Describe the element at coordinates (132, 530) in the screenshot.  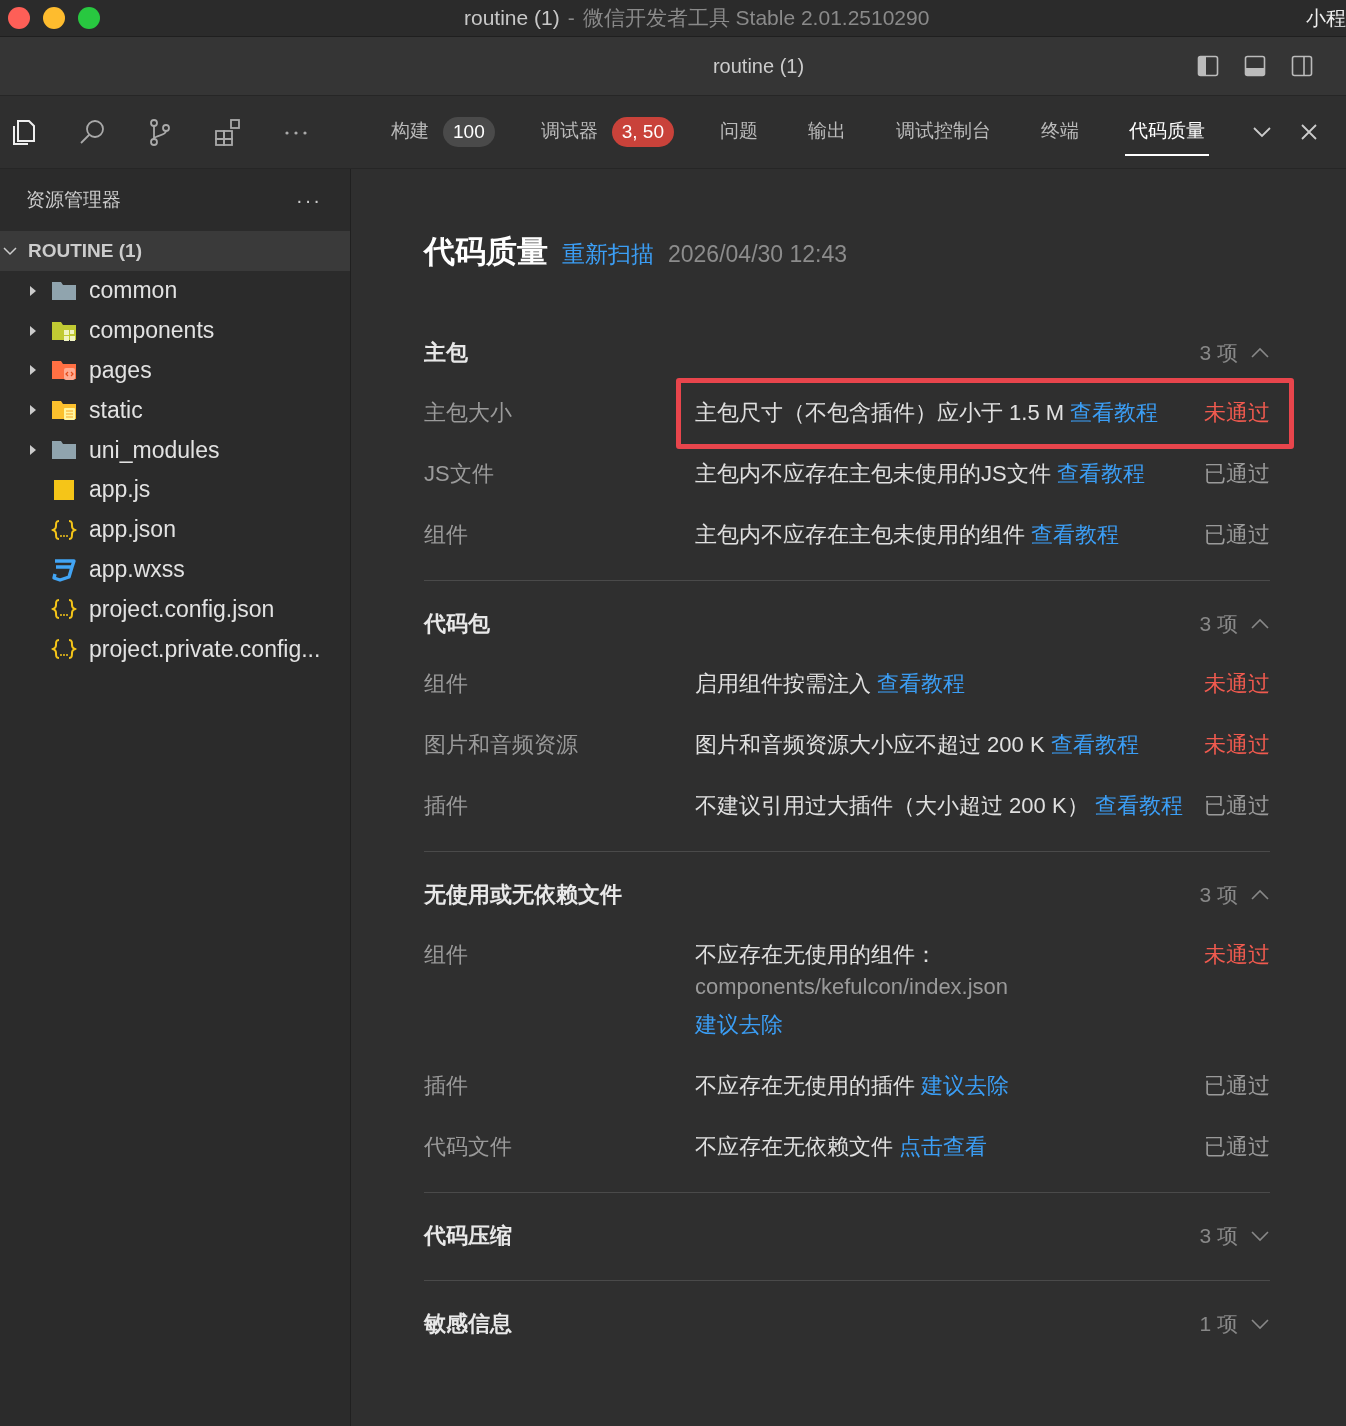
I see `file-name: app.json` at that location.